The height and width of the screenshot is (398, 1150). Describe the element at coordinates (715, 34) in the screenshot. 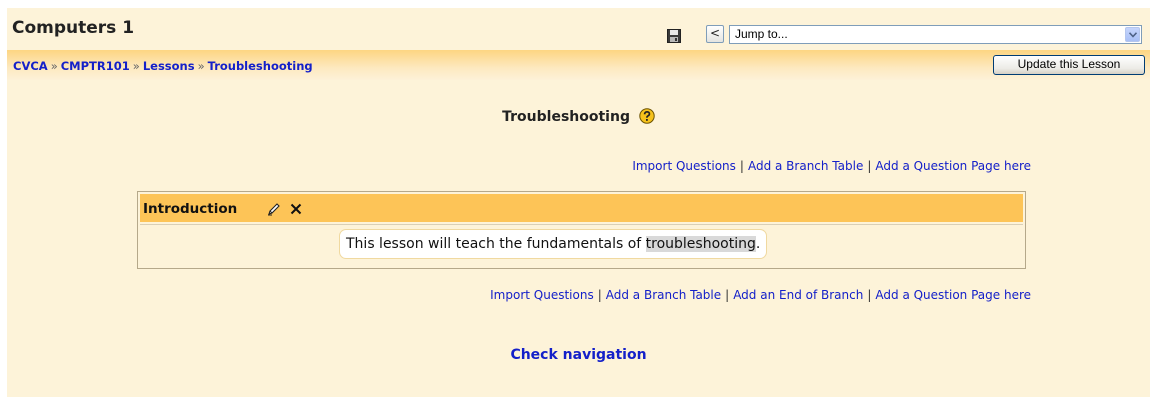

I see `previous-activity-button: <` at that location.